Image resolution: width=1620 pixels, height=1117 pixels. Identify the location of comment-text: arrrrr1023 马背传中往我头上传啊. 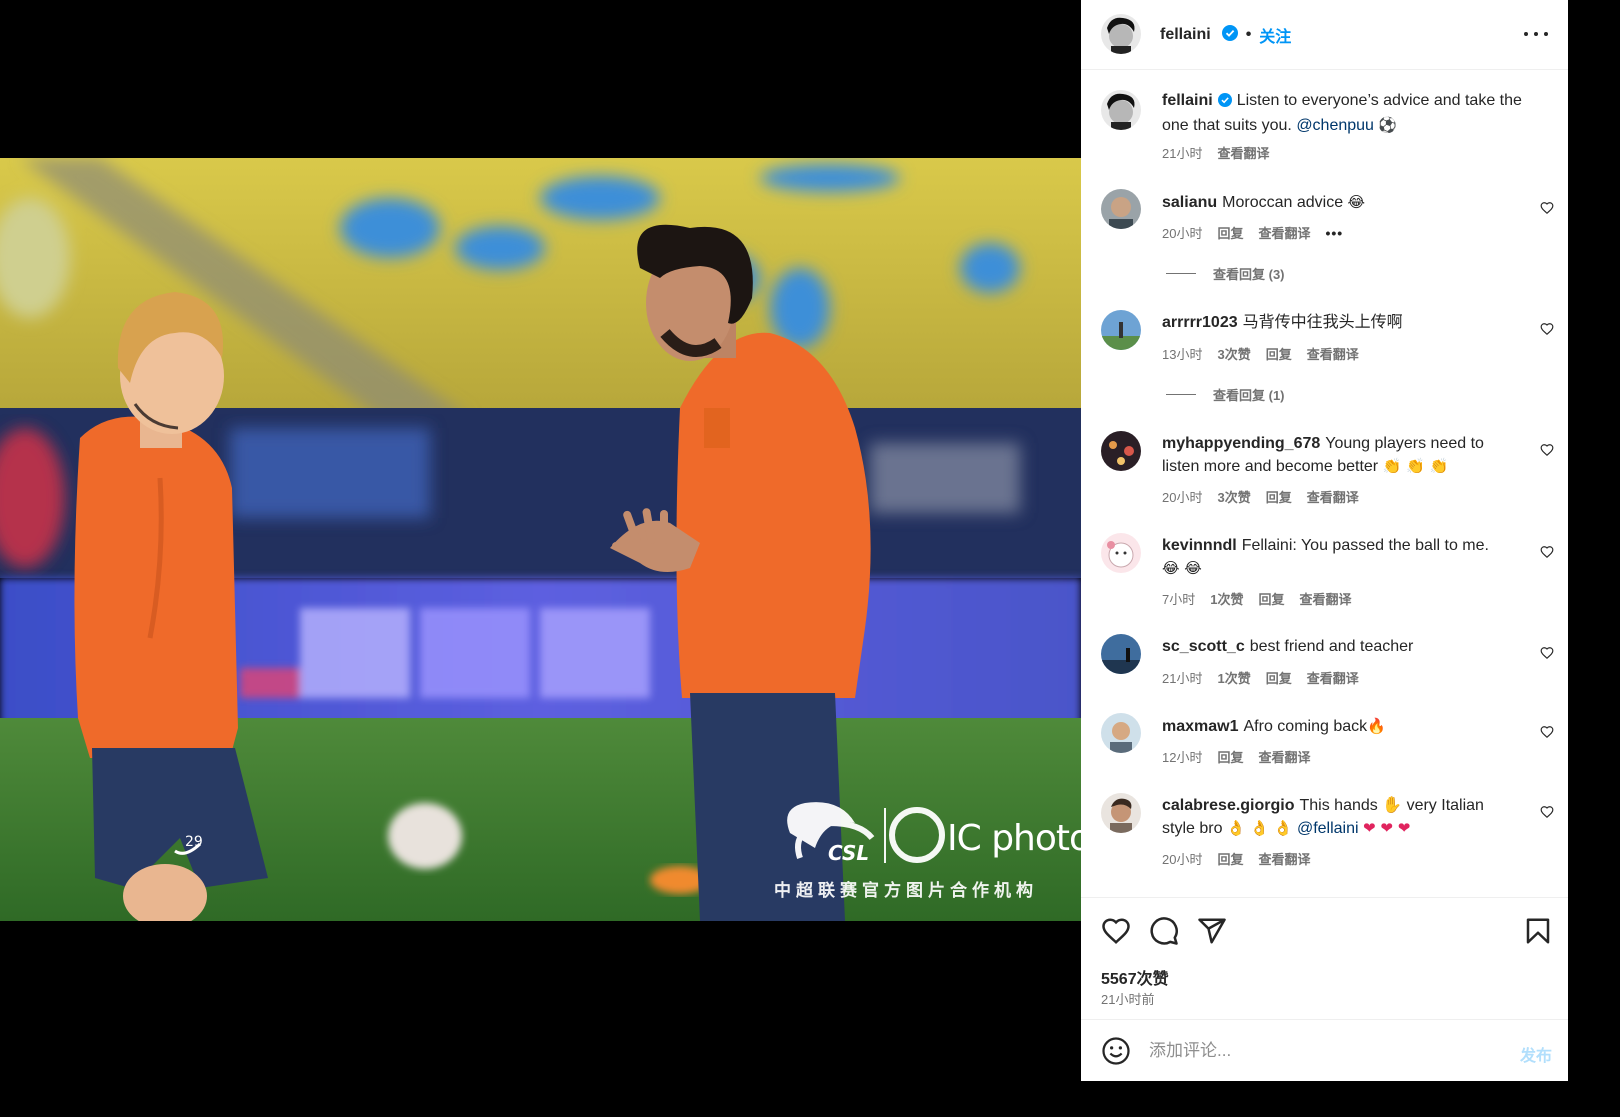
(1342, 323).